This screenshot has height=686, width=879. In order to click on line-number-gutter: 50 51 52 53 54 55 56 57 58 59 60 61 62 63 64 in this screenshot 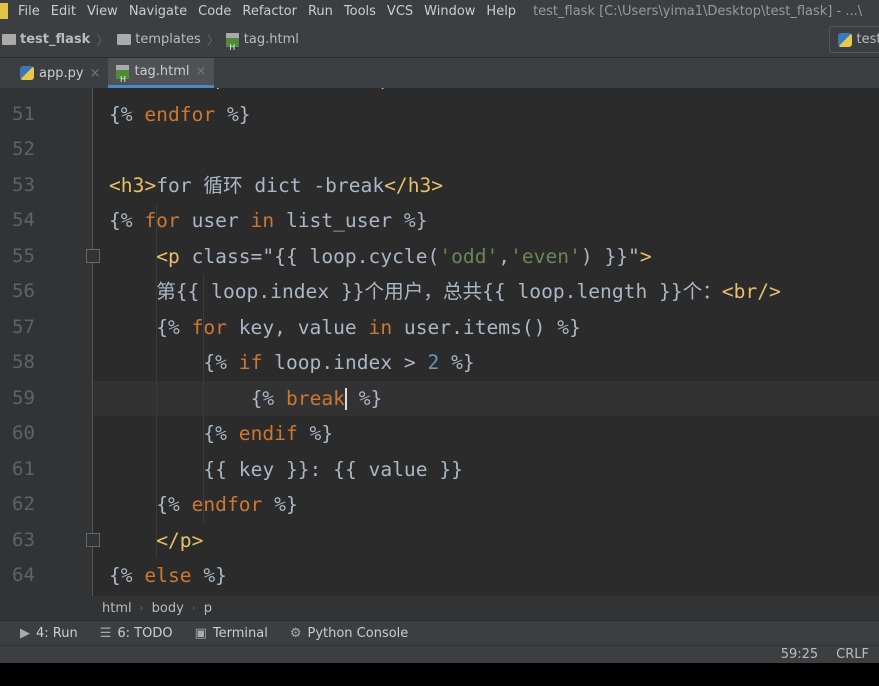, I will do `click(46, 342)`.